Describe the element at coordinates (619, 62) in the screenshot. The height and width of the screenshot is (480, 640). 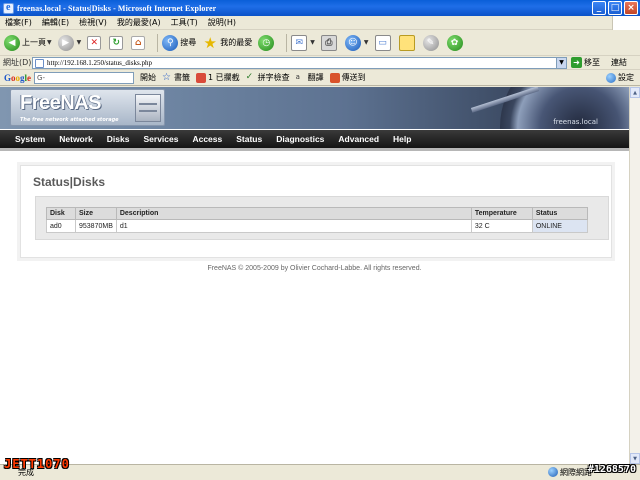
I see `links-button: 連結` at that location.